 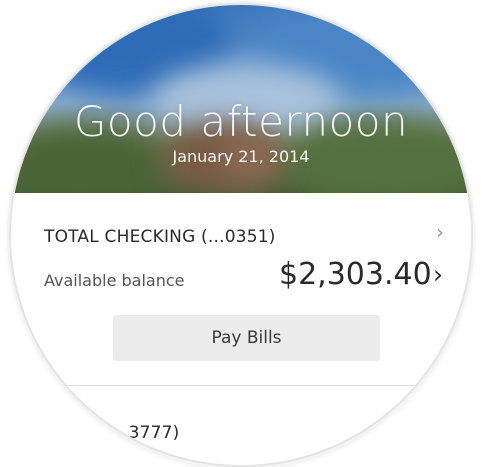 I want to click on balance-label: Available balance, so click(x=114, y=280).